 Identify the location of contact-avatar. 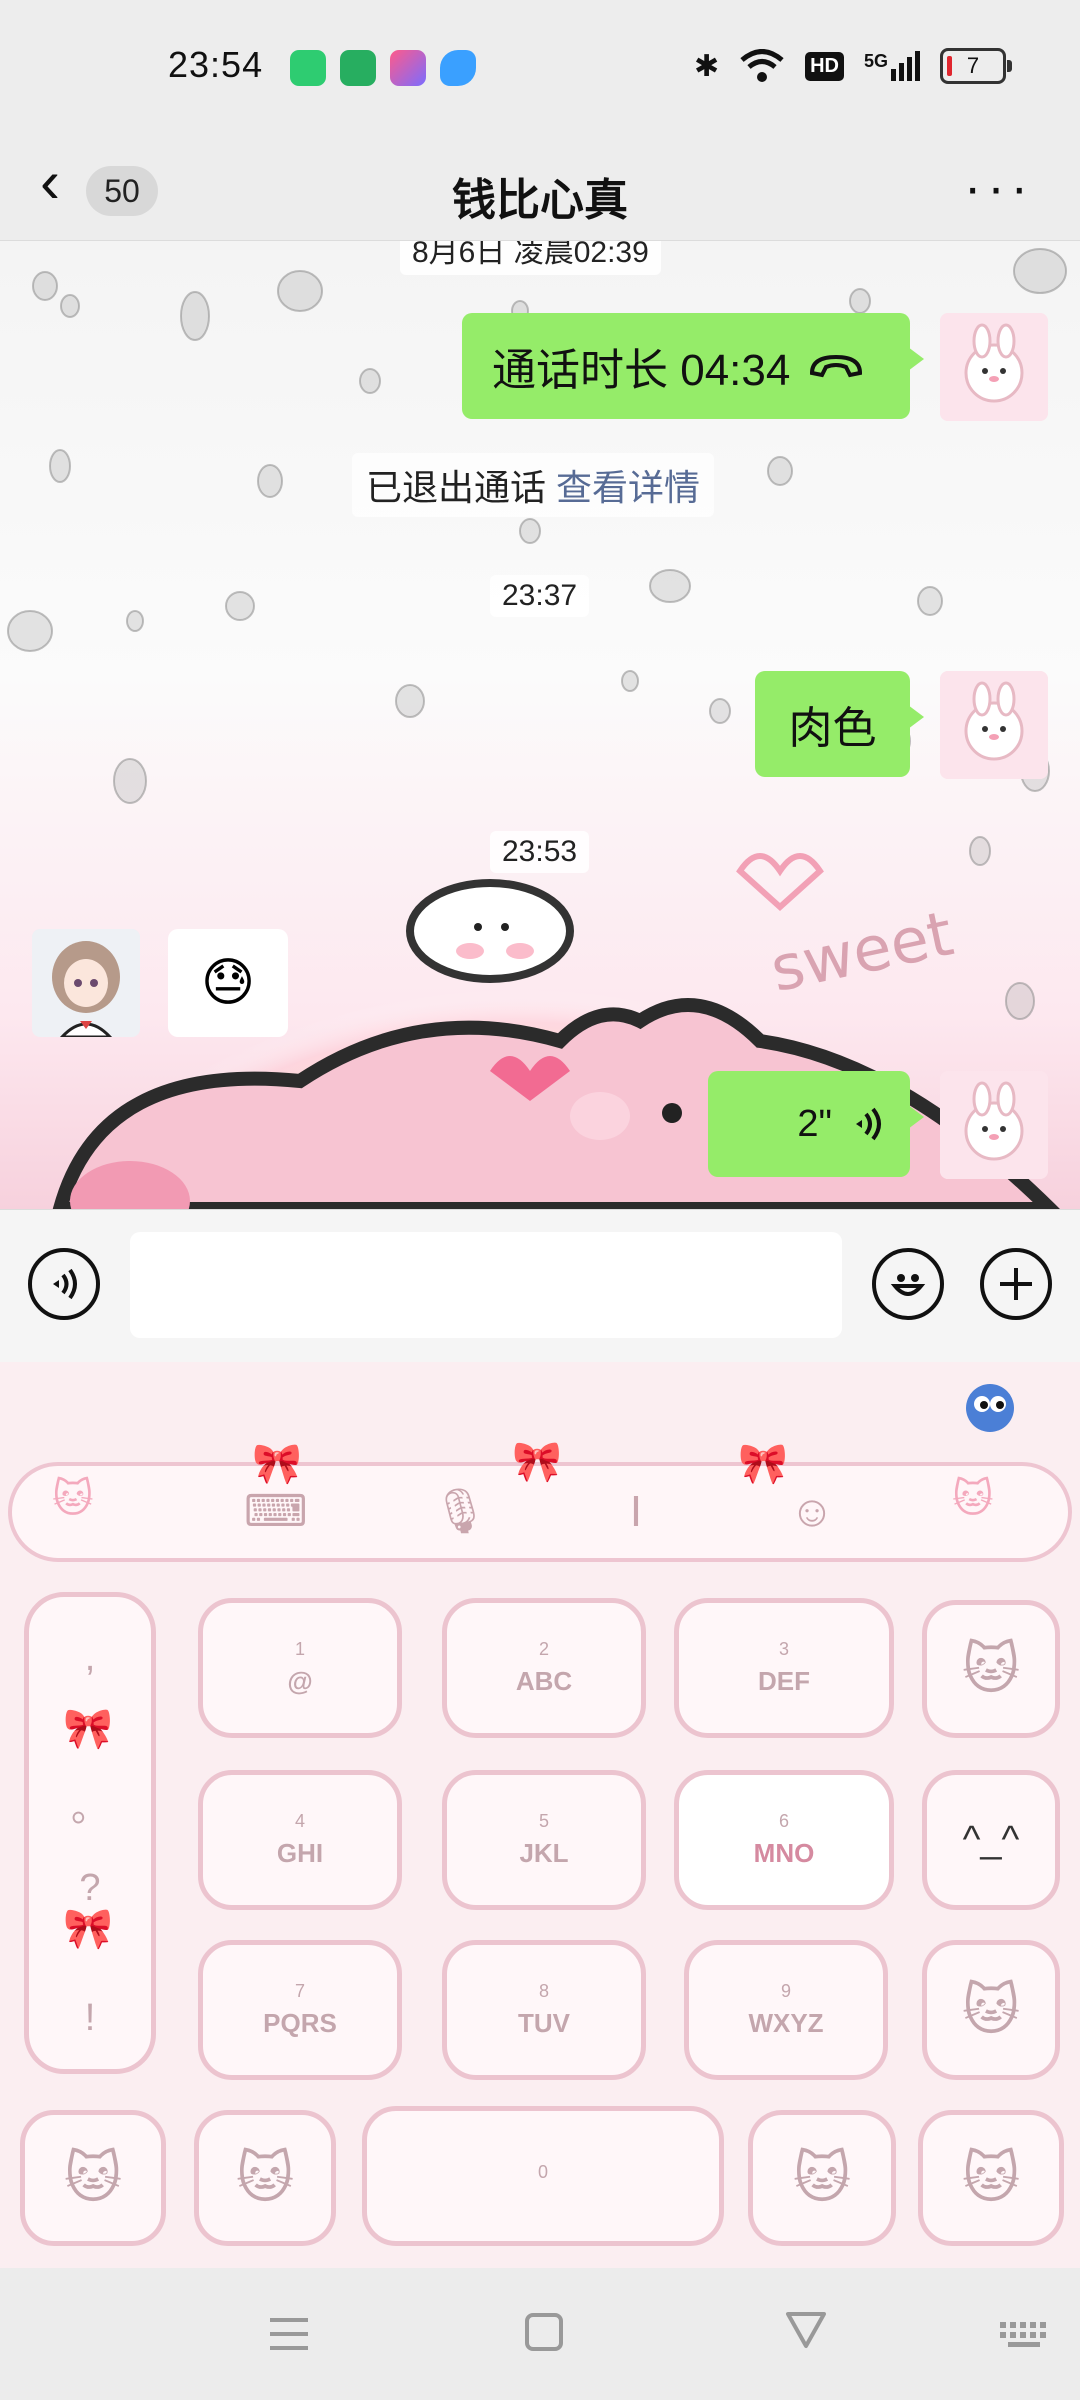
(86, 983).